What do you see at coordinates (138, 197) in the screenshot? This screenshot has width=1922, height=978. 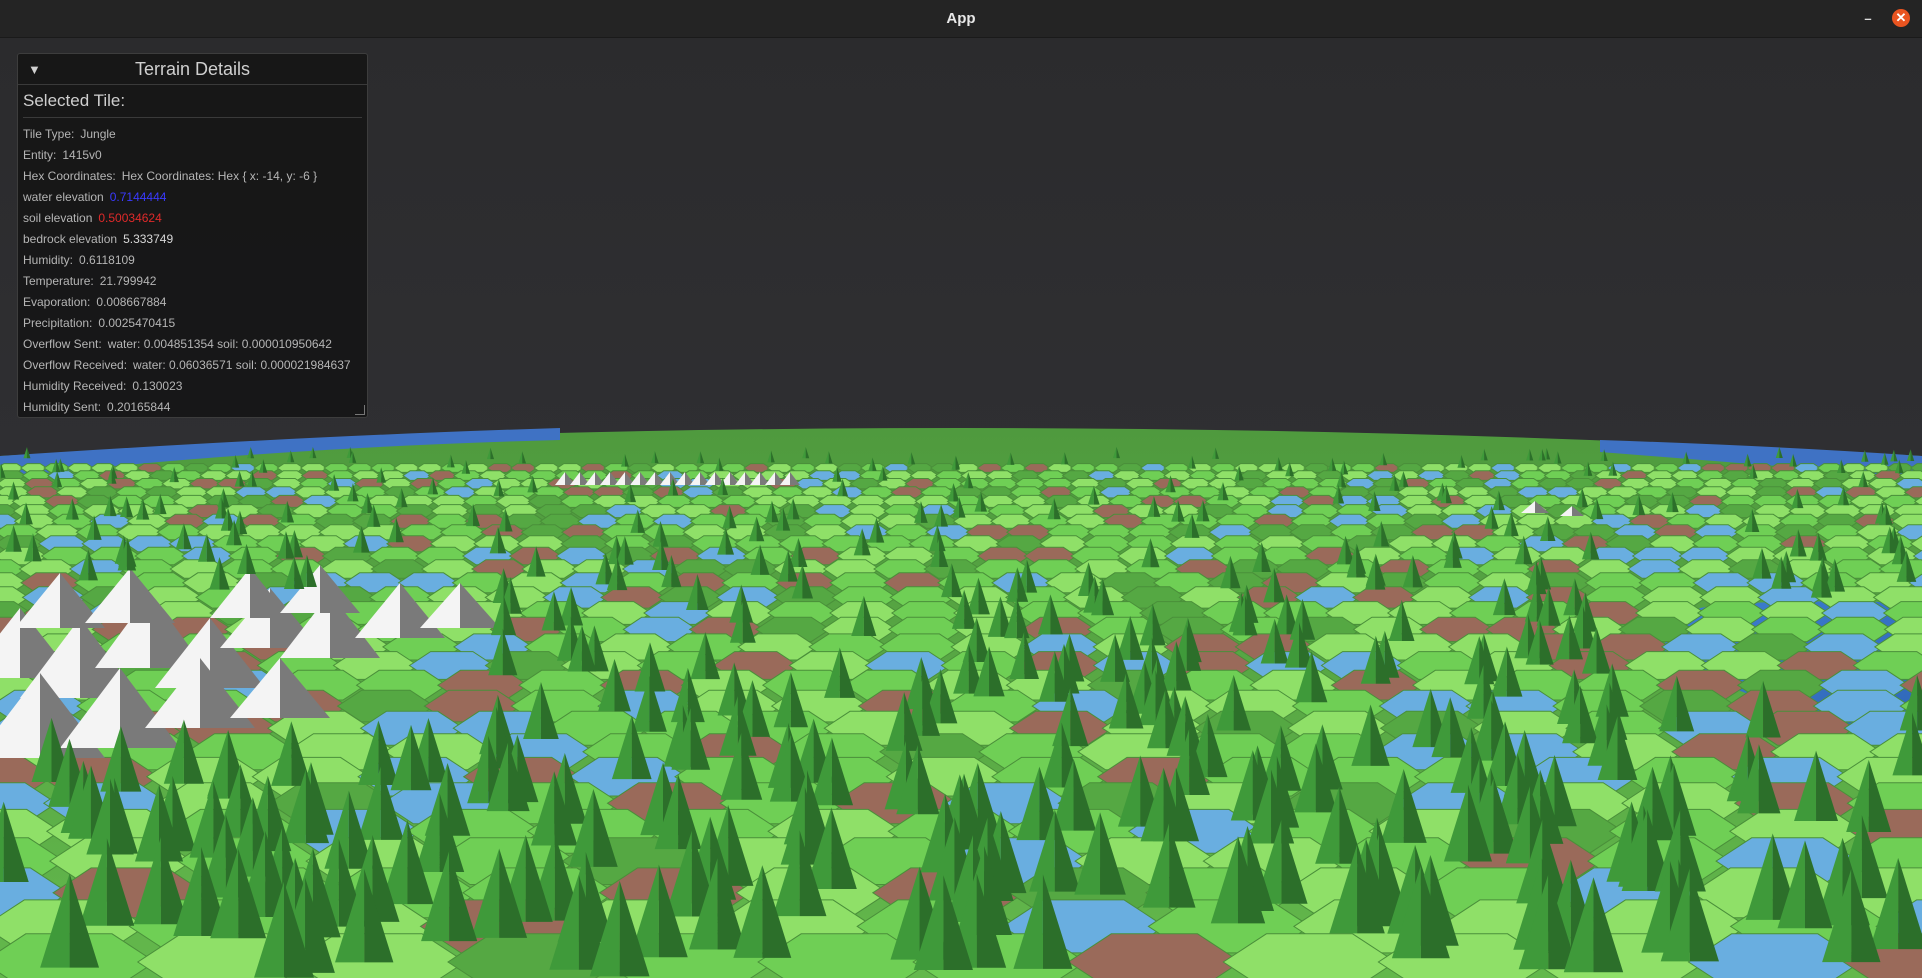 I see `row-value: 0.7144444` at bounding box center [138, 197].